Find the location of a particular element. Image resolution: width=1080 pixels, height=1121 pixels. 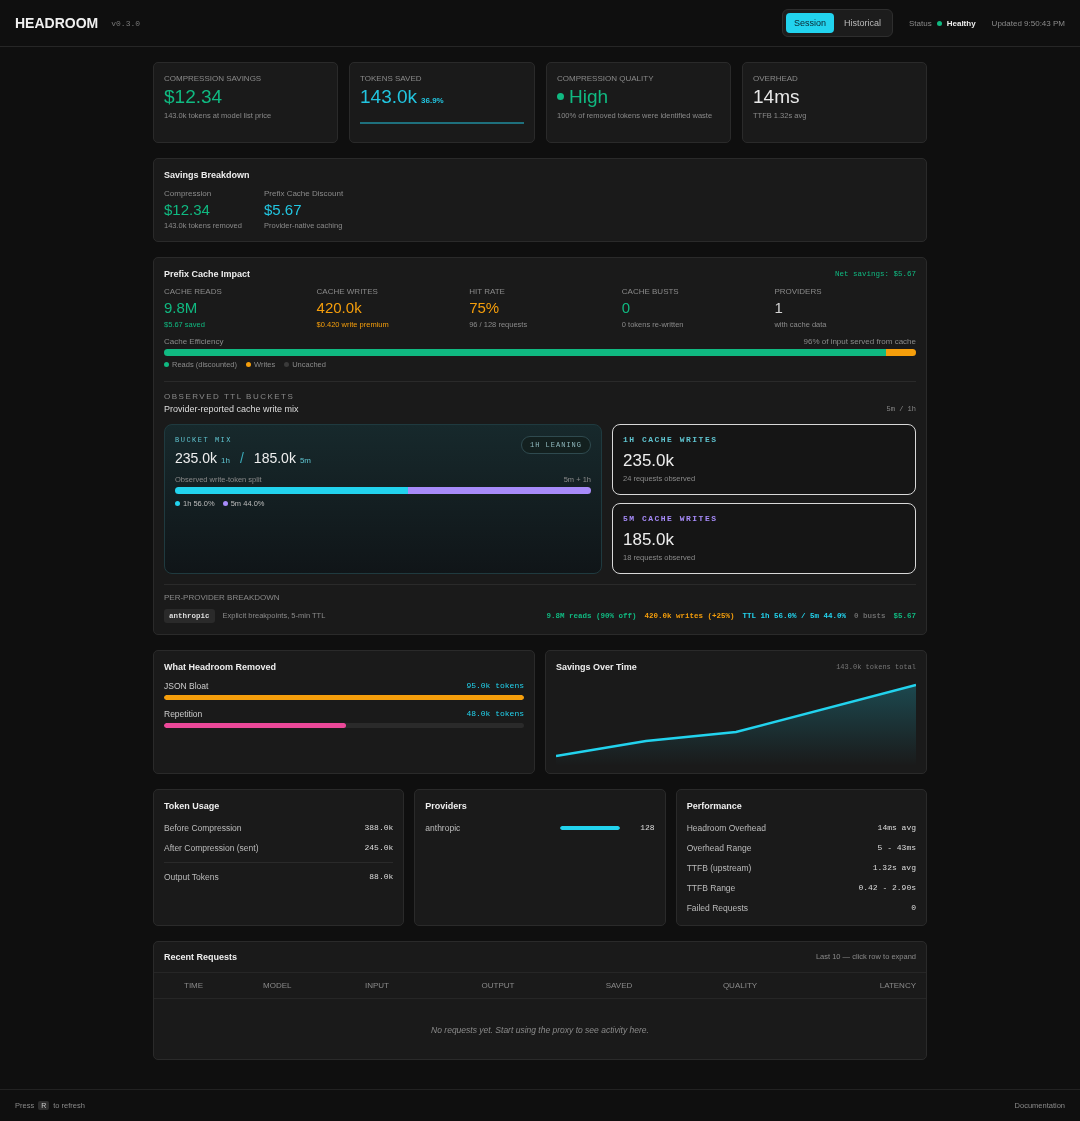

quality-dot is located at coordinates (560, 97).